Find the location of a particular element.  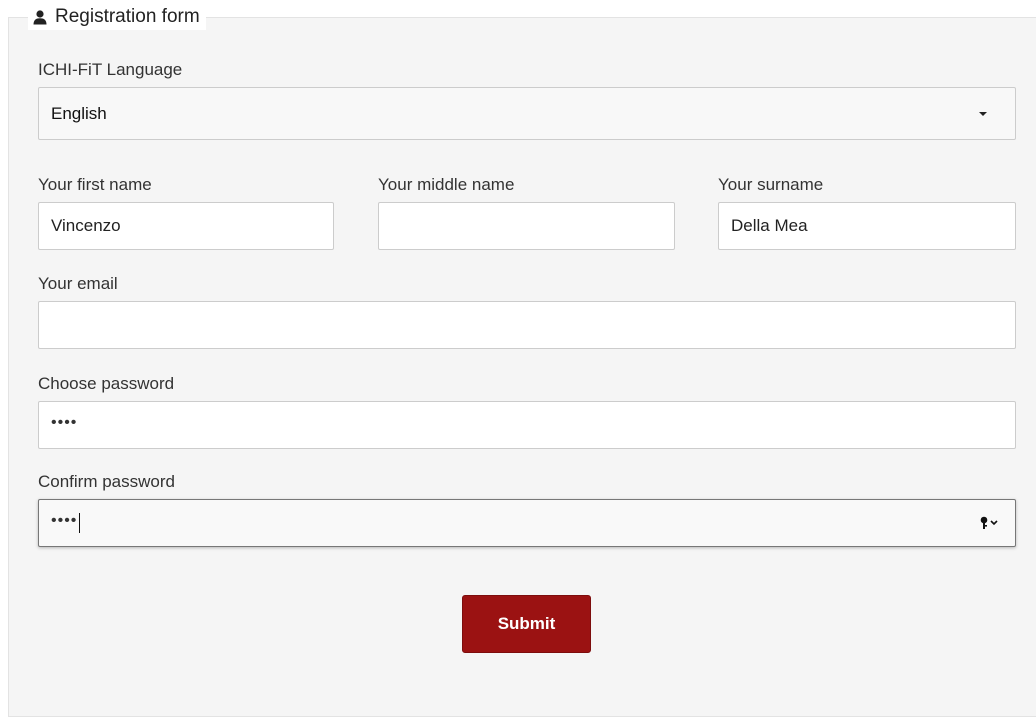

registration-form-legend: Registration form is located at coordinates (117, 17).